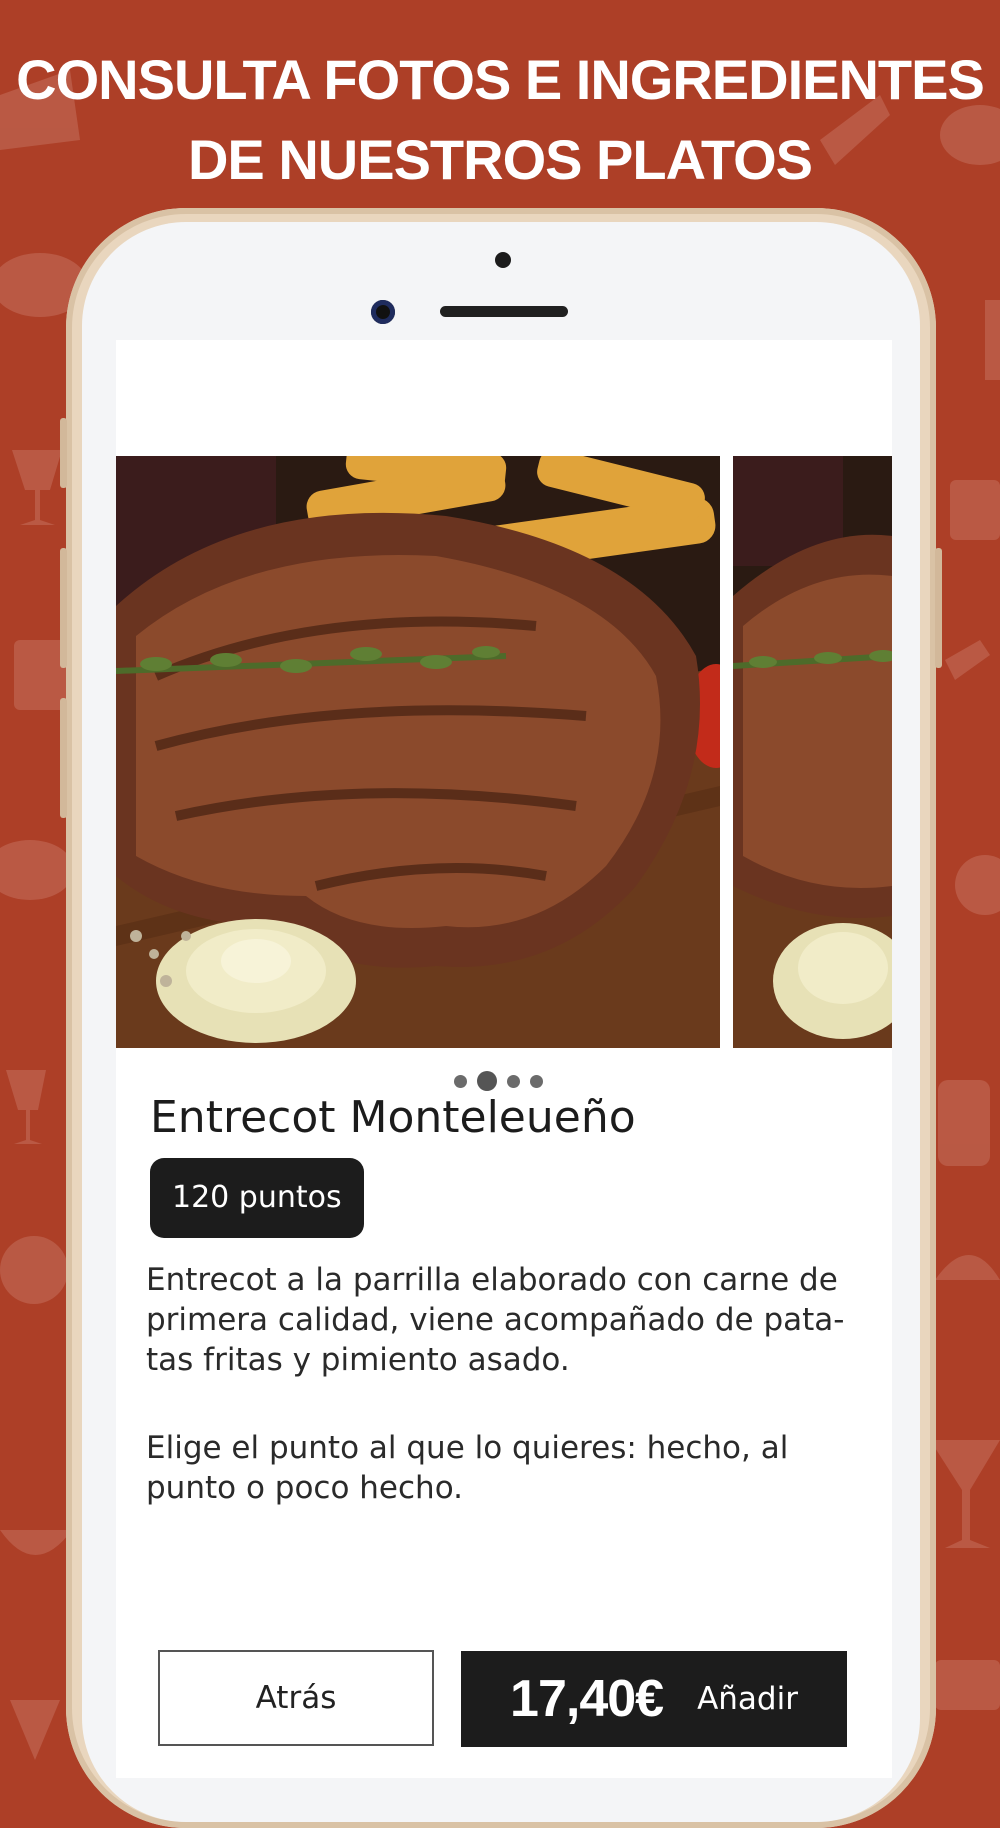  I want to click on add-to-cart-button: 17,40€ Añadir, so click(654, 1699).